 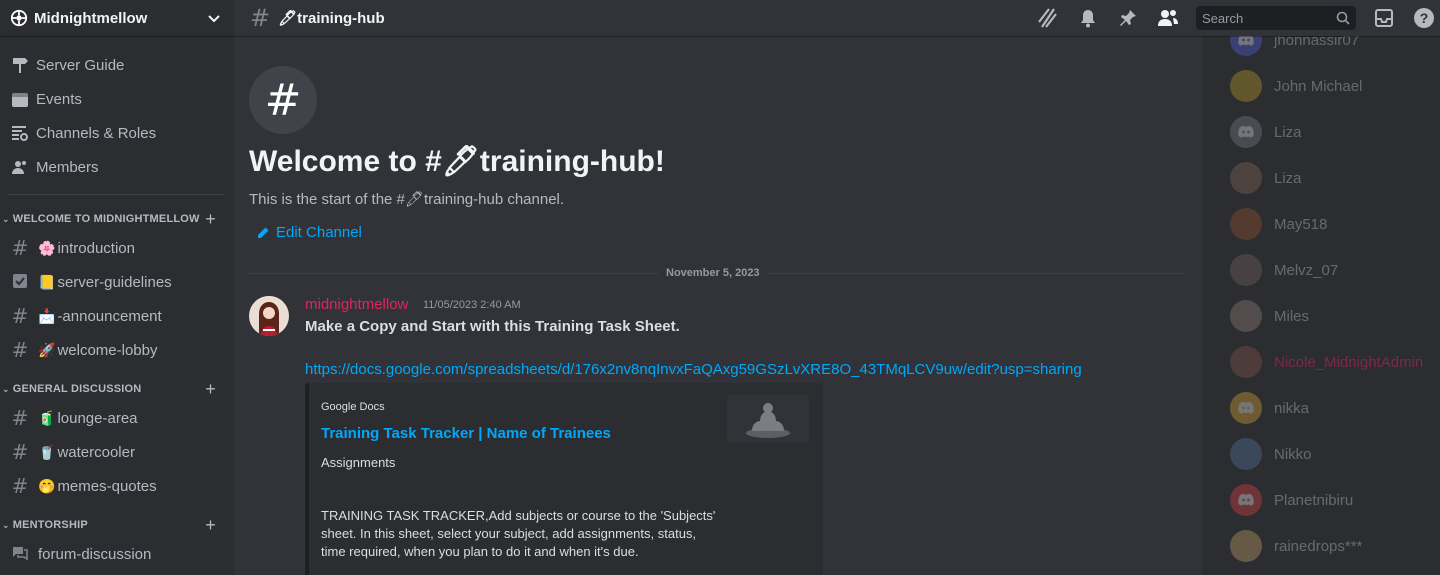 What do you see at coordinates (1306, 270) in the screenshot?
I see `member-name: Melvz_07` at bounding box center [1306, 270].